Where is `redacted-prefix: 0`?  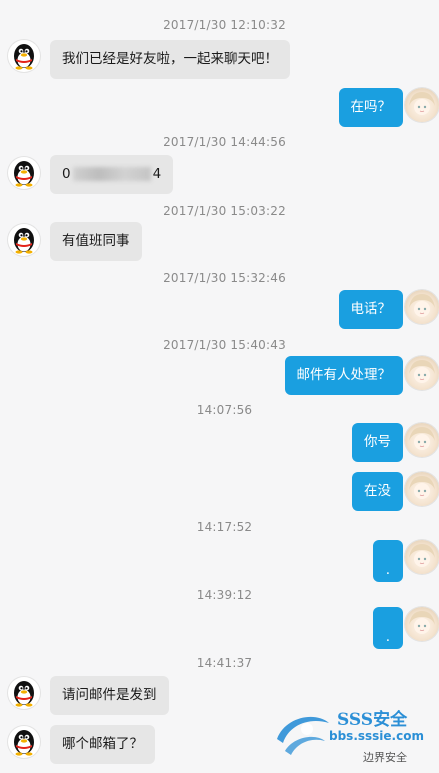
redacted-prefix: 0 is located at coordinates (66, 174).